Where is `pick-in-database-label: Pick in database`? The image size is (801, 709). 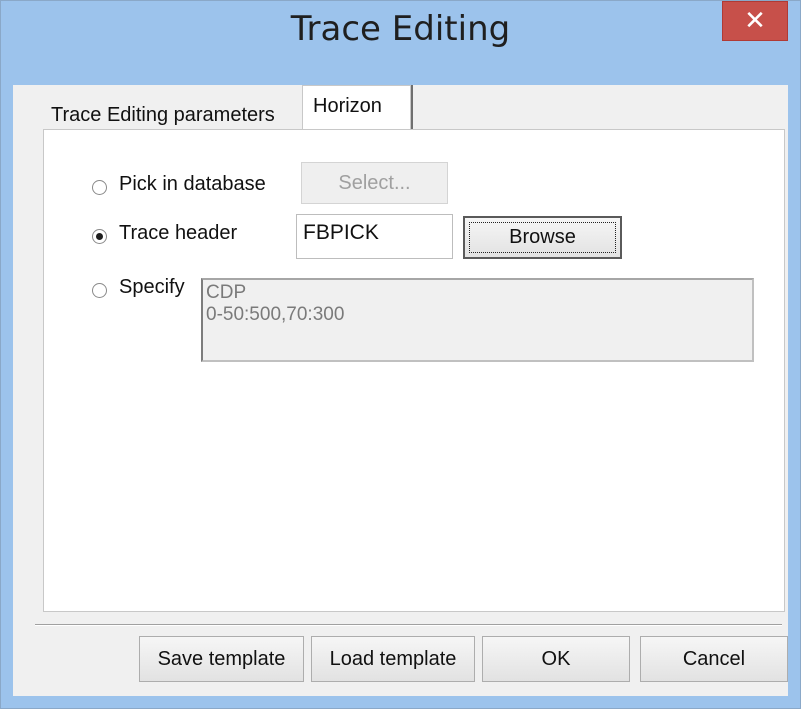
pick-in-database-label: Pick in database is located at coordinates (192, 184).